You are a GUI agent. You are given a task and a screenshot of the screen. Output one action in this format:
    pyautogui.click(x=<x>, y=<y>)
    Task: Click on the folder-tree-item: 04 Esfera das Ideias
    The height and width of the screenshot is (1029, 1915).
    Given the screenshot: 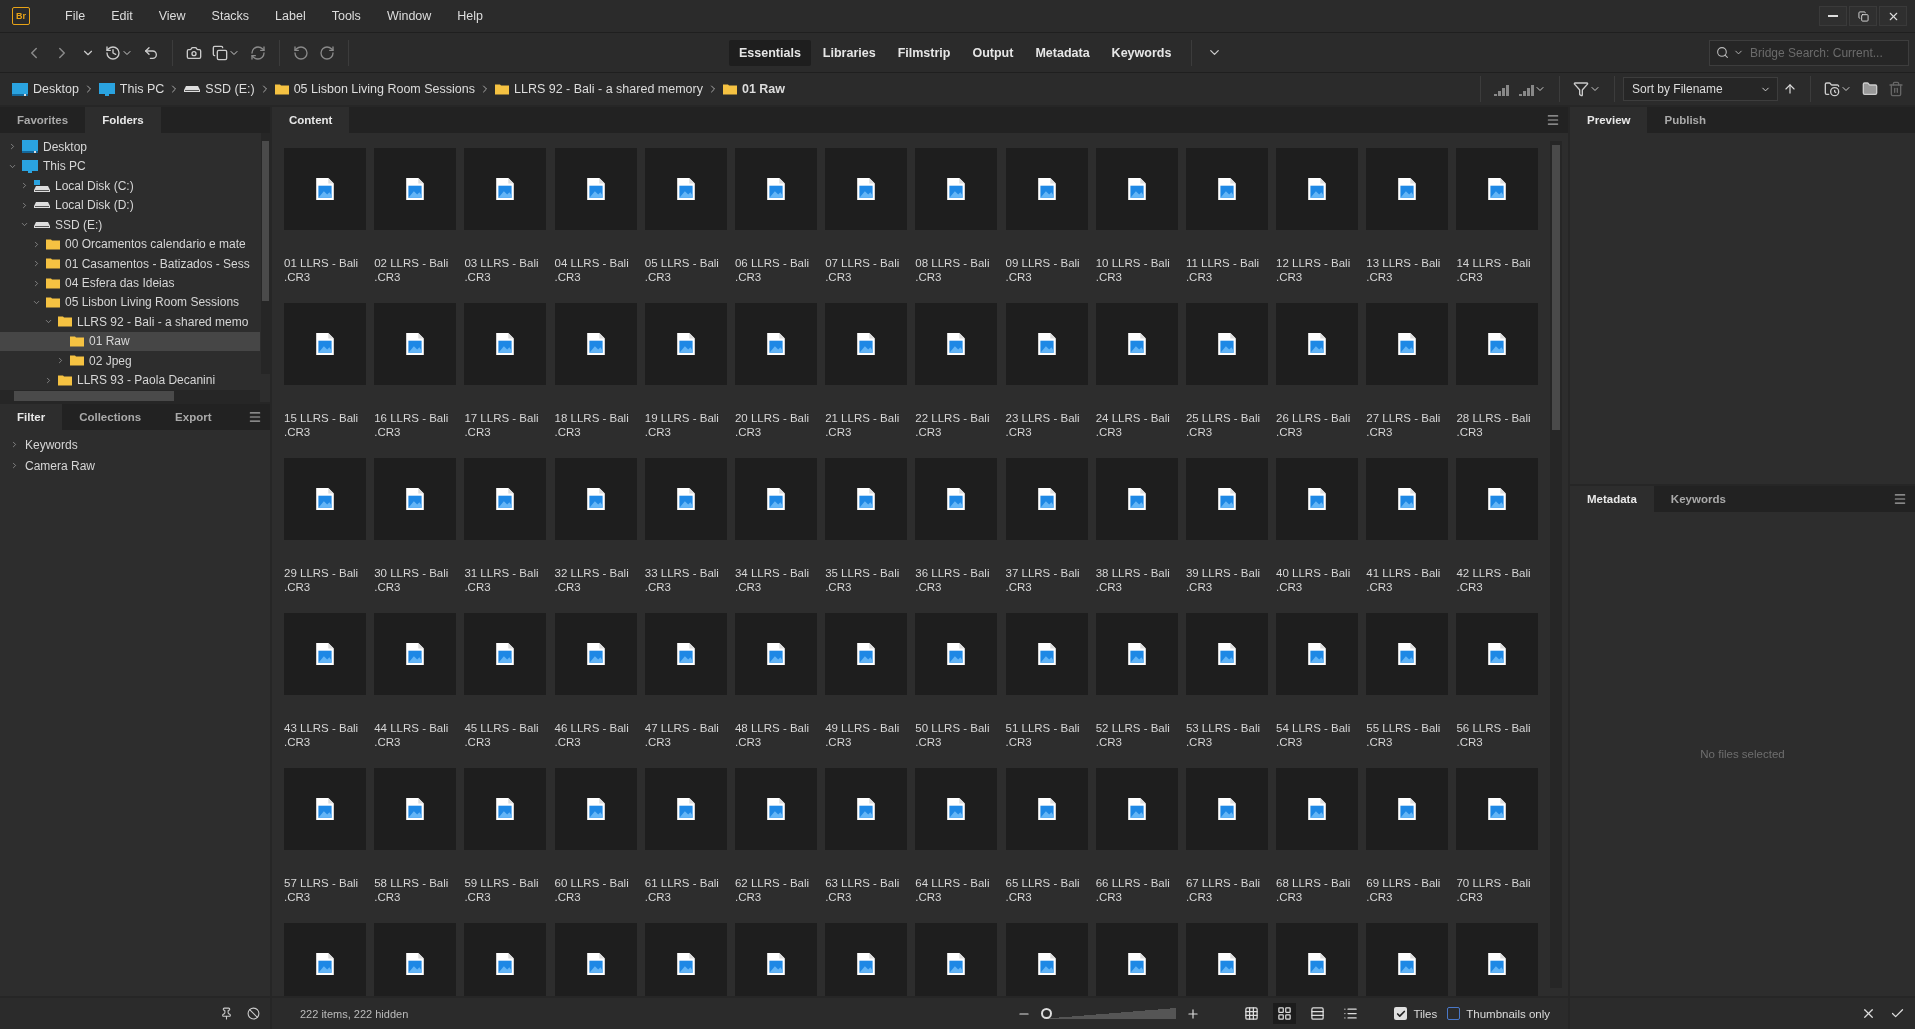 What is the action you would take?
    pyautogui.click(x=130, y=283)
    